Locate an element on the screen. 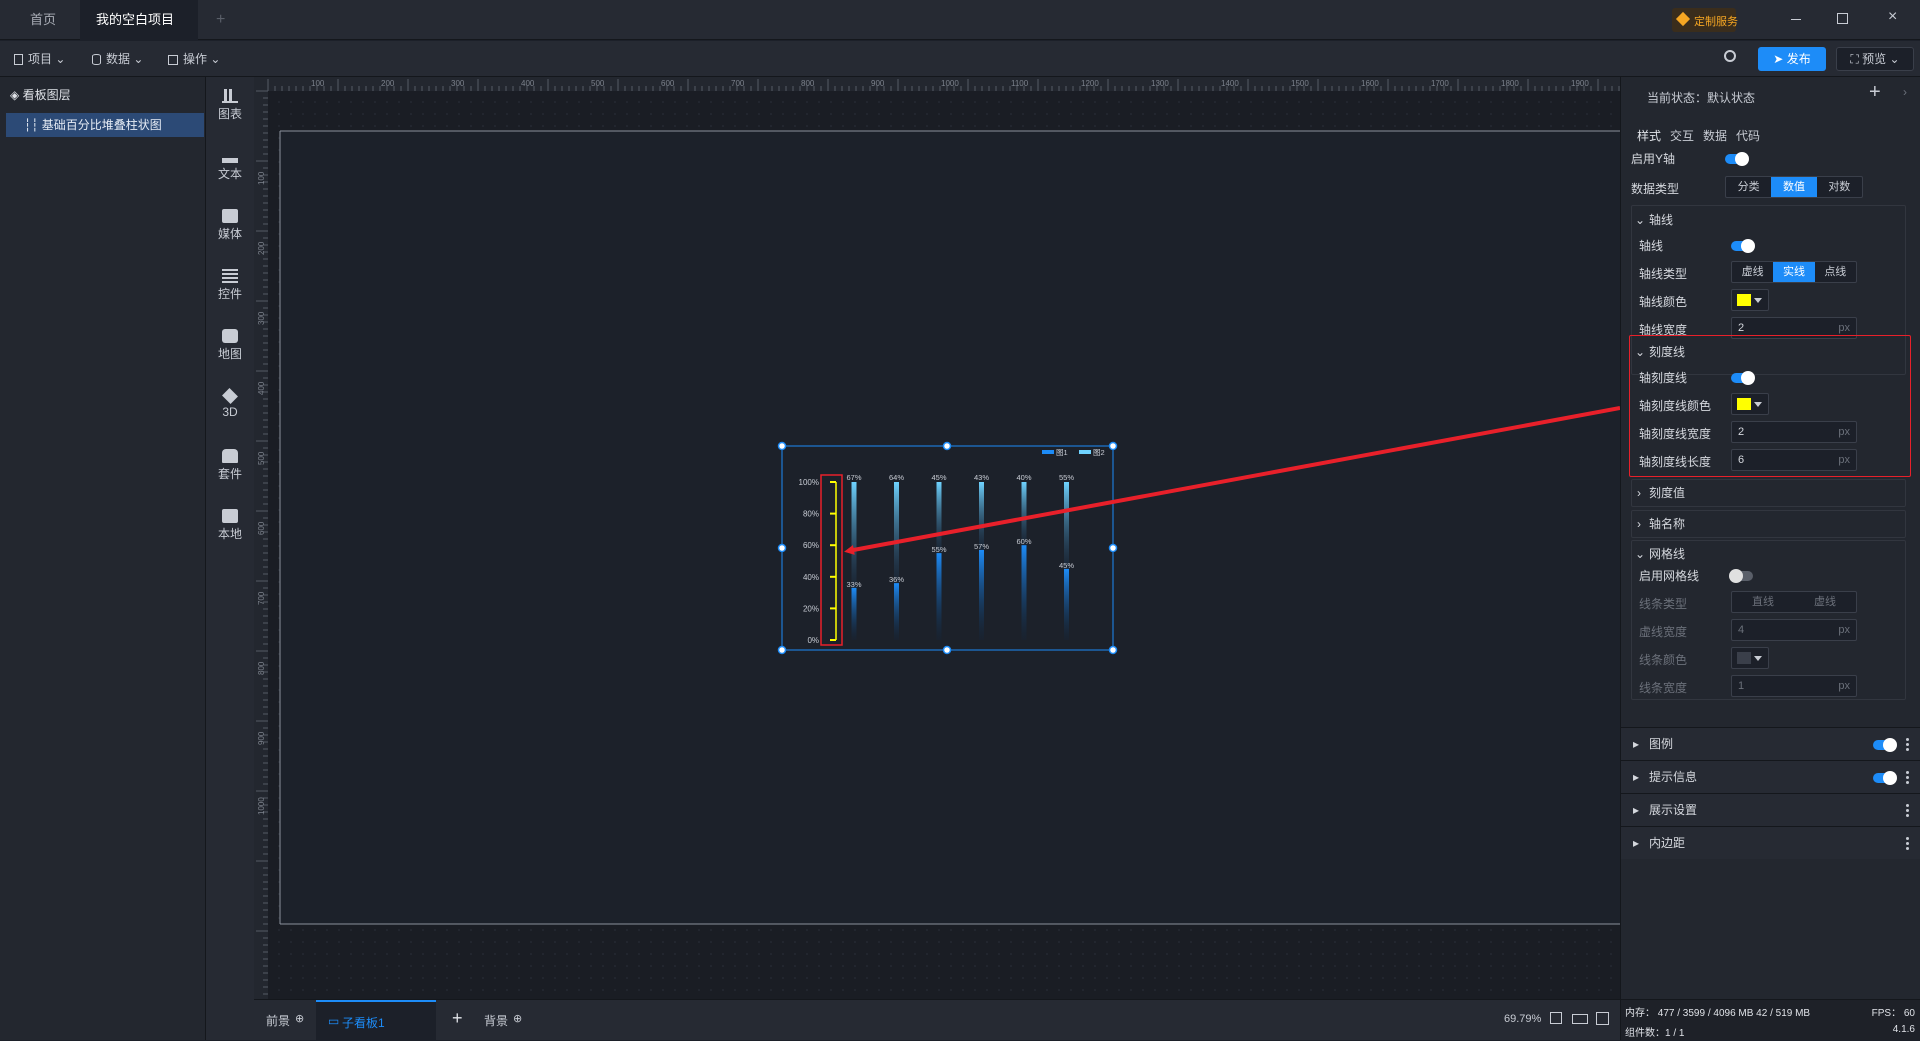  display-row: ▸ 展示设置 is located at coordinates (1770, 809).